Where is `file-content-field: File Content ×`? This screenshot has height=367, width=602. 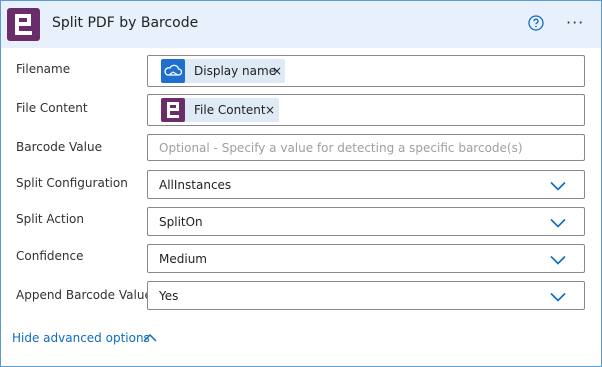
file-content-field: File Content × is located at coordinates (366, 110).